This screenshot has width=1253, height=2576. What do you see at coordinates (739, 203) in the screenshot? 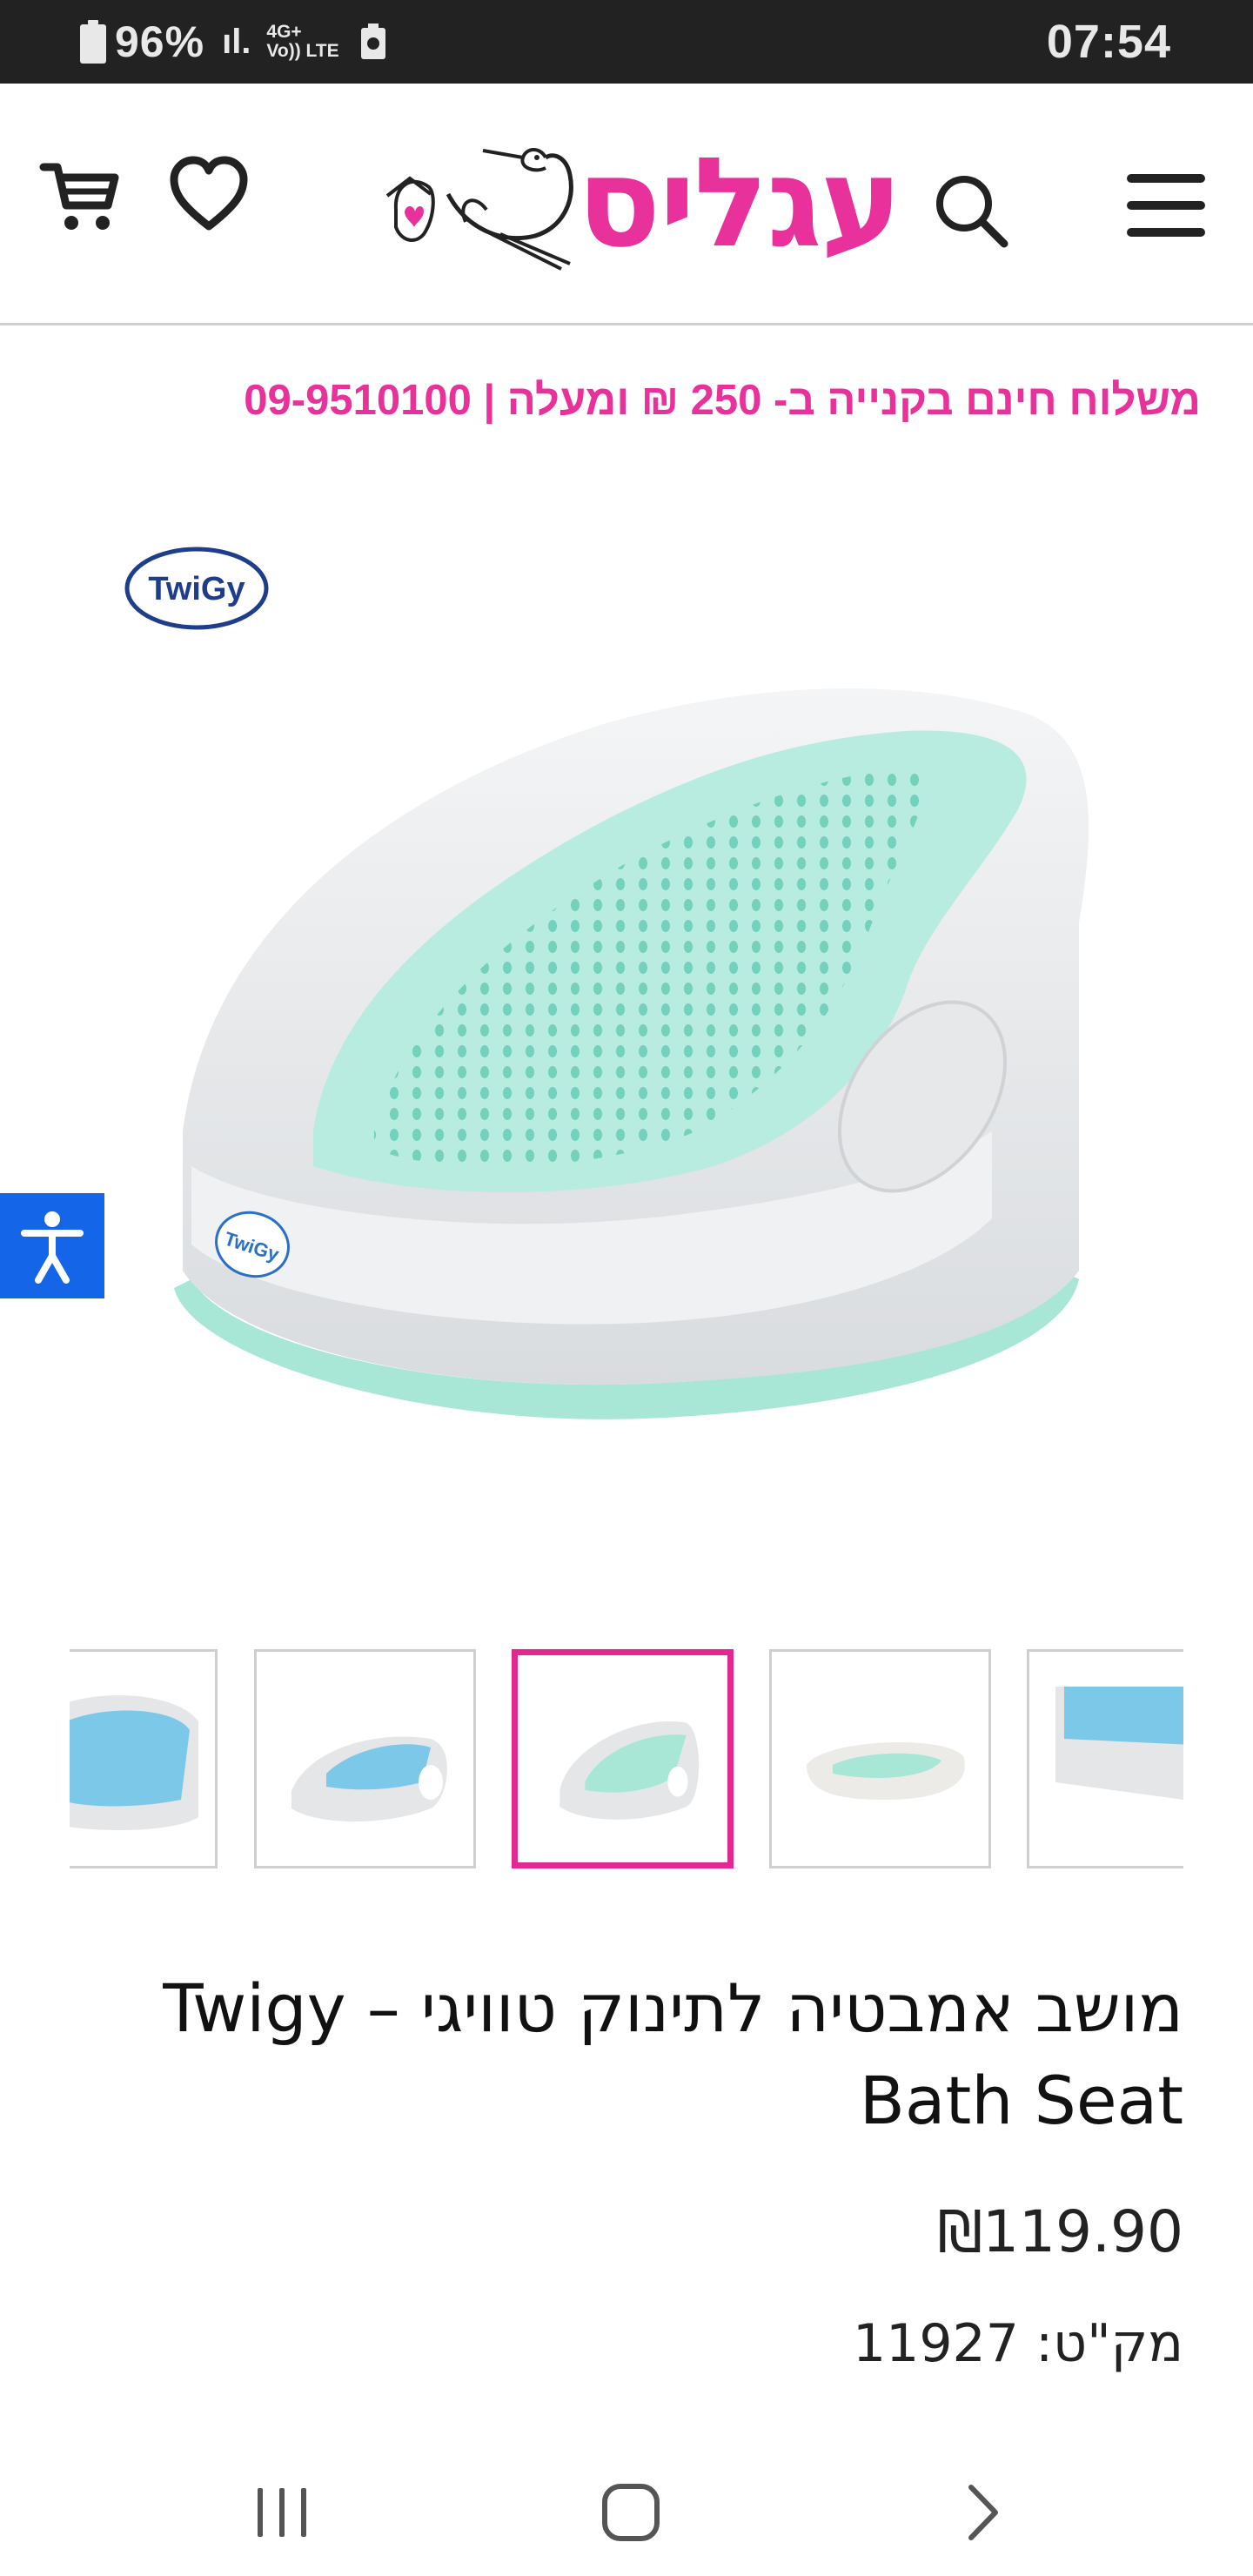
I see `logo-text: עגליס` at bounding box center [739, 203].